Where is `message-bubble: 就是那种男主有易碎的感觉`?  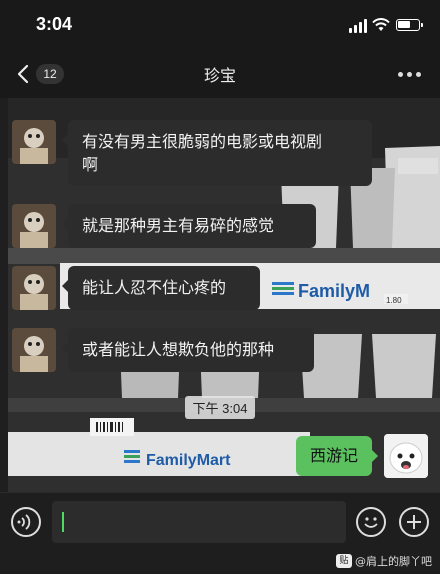 message-bubble: 就是那种男主有易碎的感觉 is located at coordinates (189, 226).